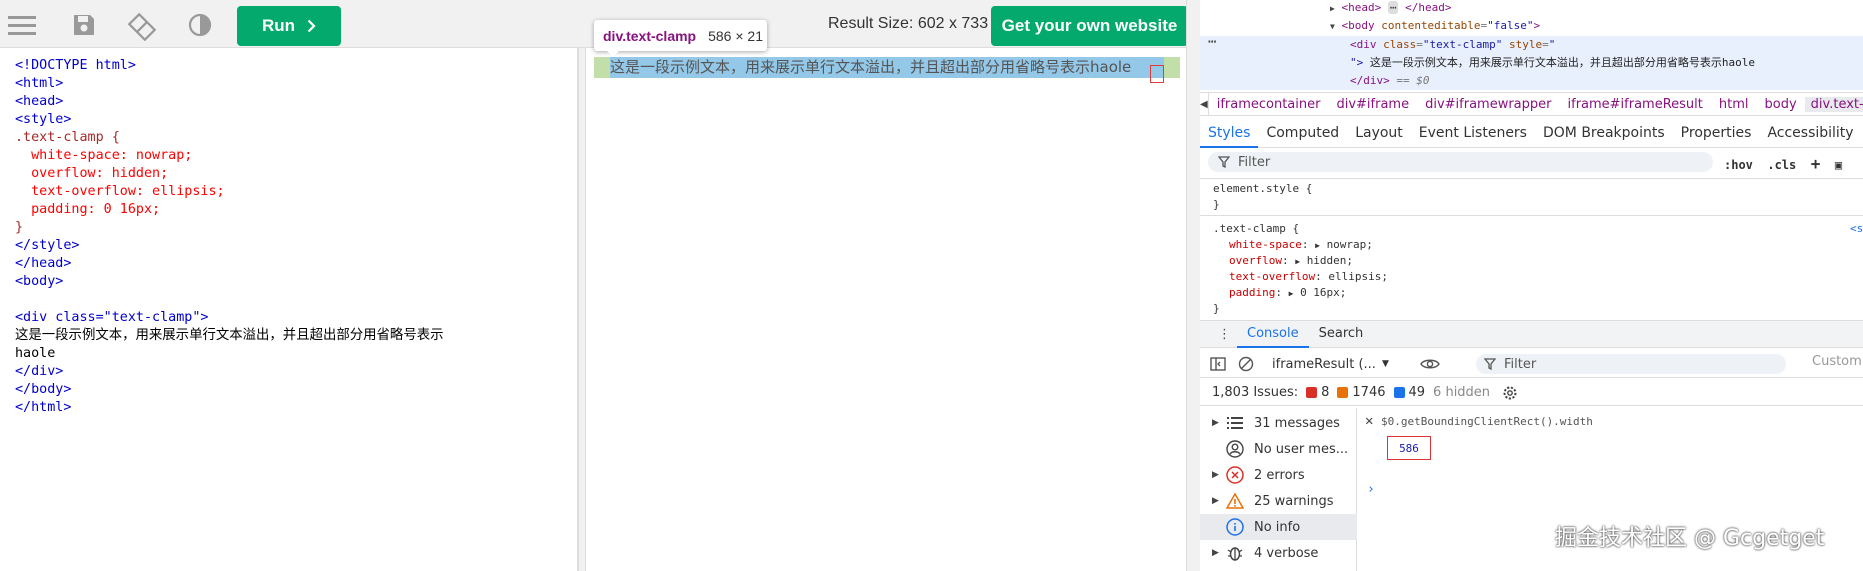  Describe the element at coordinates (1690, 538) in the screenshot. I see `watermark: 掘金技术社区 @ Gcgetget` at that location.